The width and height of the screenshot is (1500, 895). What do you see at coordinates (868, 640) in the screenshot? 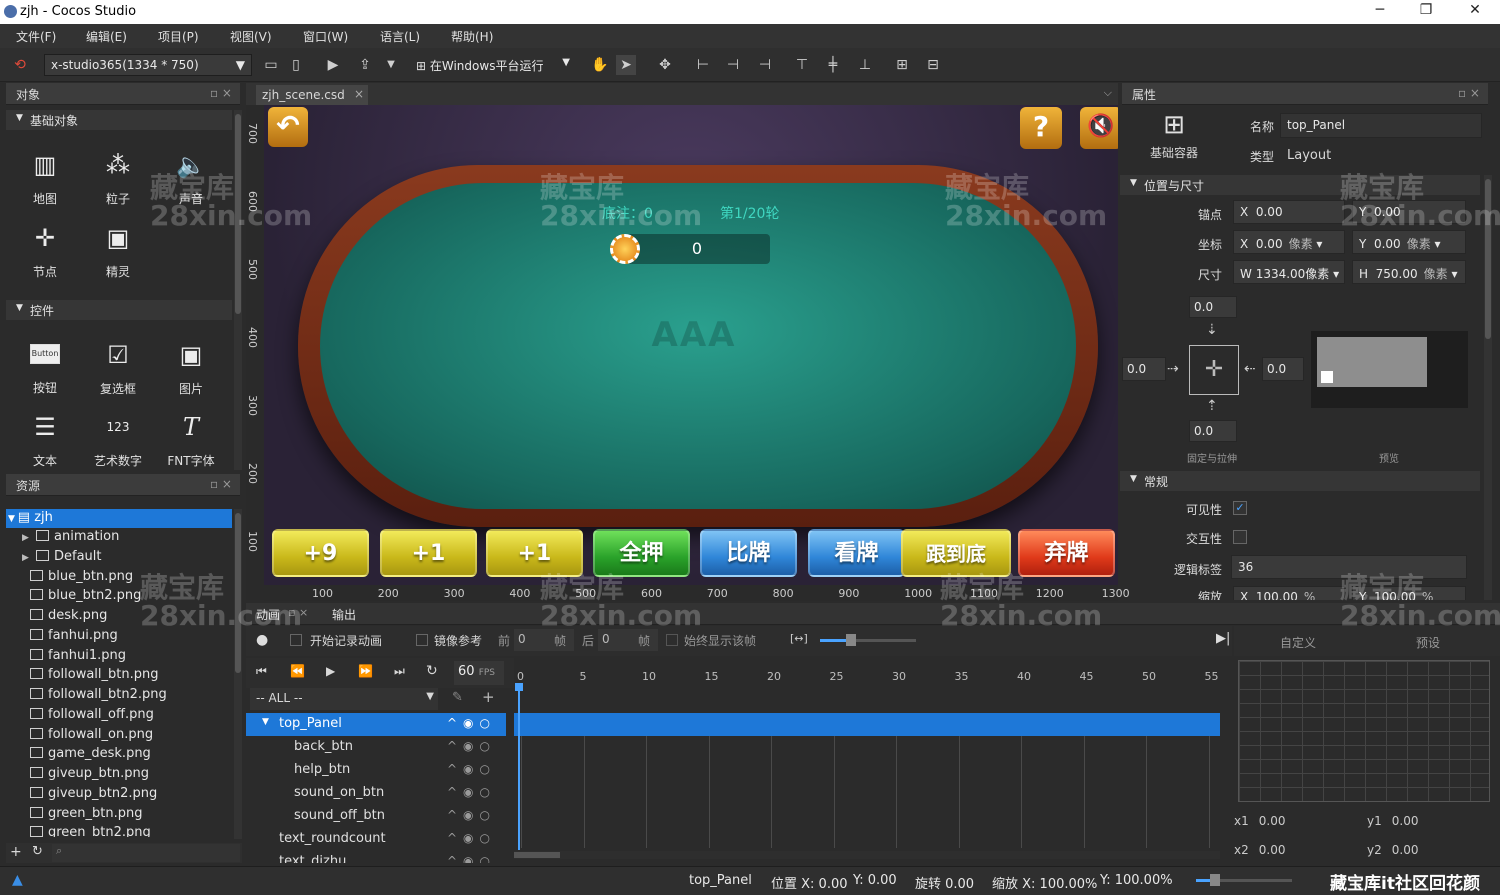
I see `zoom-slider` at bounding box center [868, 640].